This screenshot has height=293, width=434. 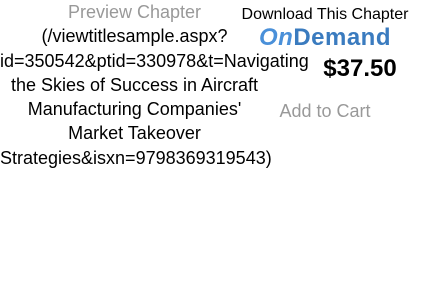 I want to click on ondemand-logo: OnDemand, so click(x=325, y=38).